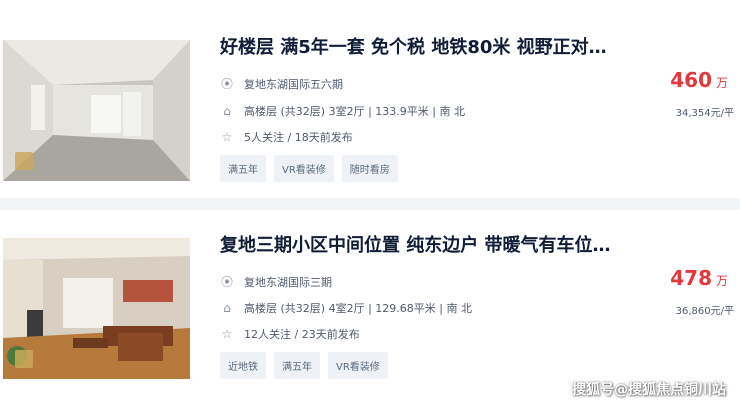  I want to click on room-photo-empty, so click(96, 110).